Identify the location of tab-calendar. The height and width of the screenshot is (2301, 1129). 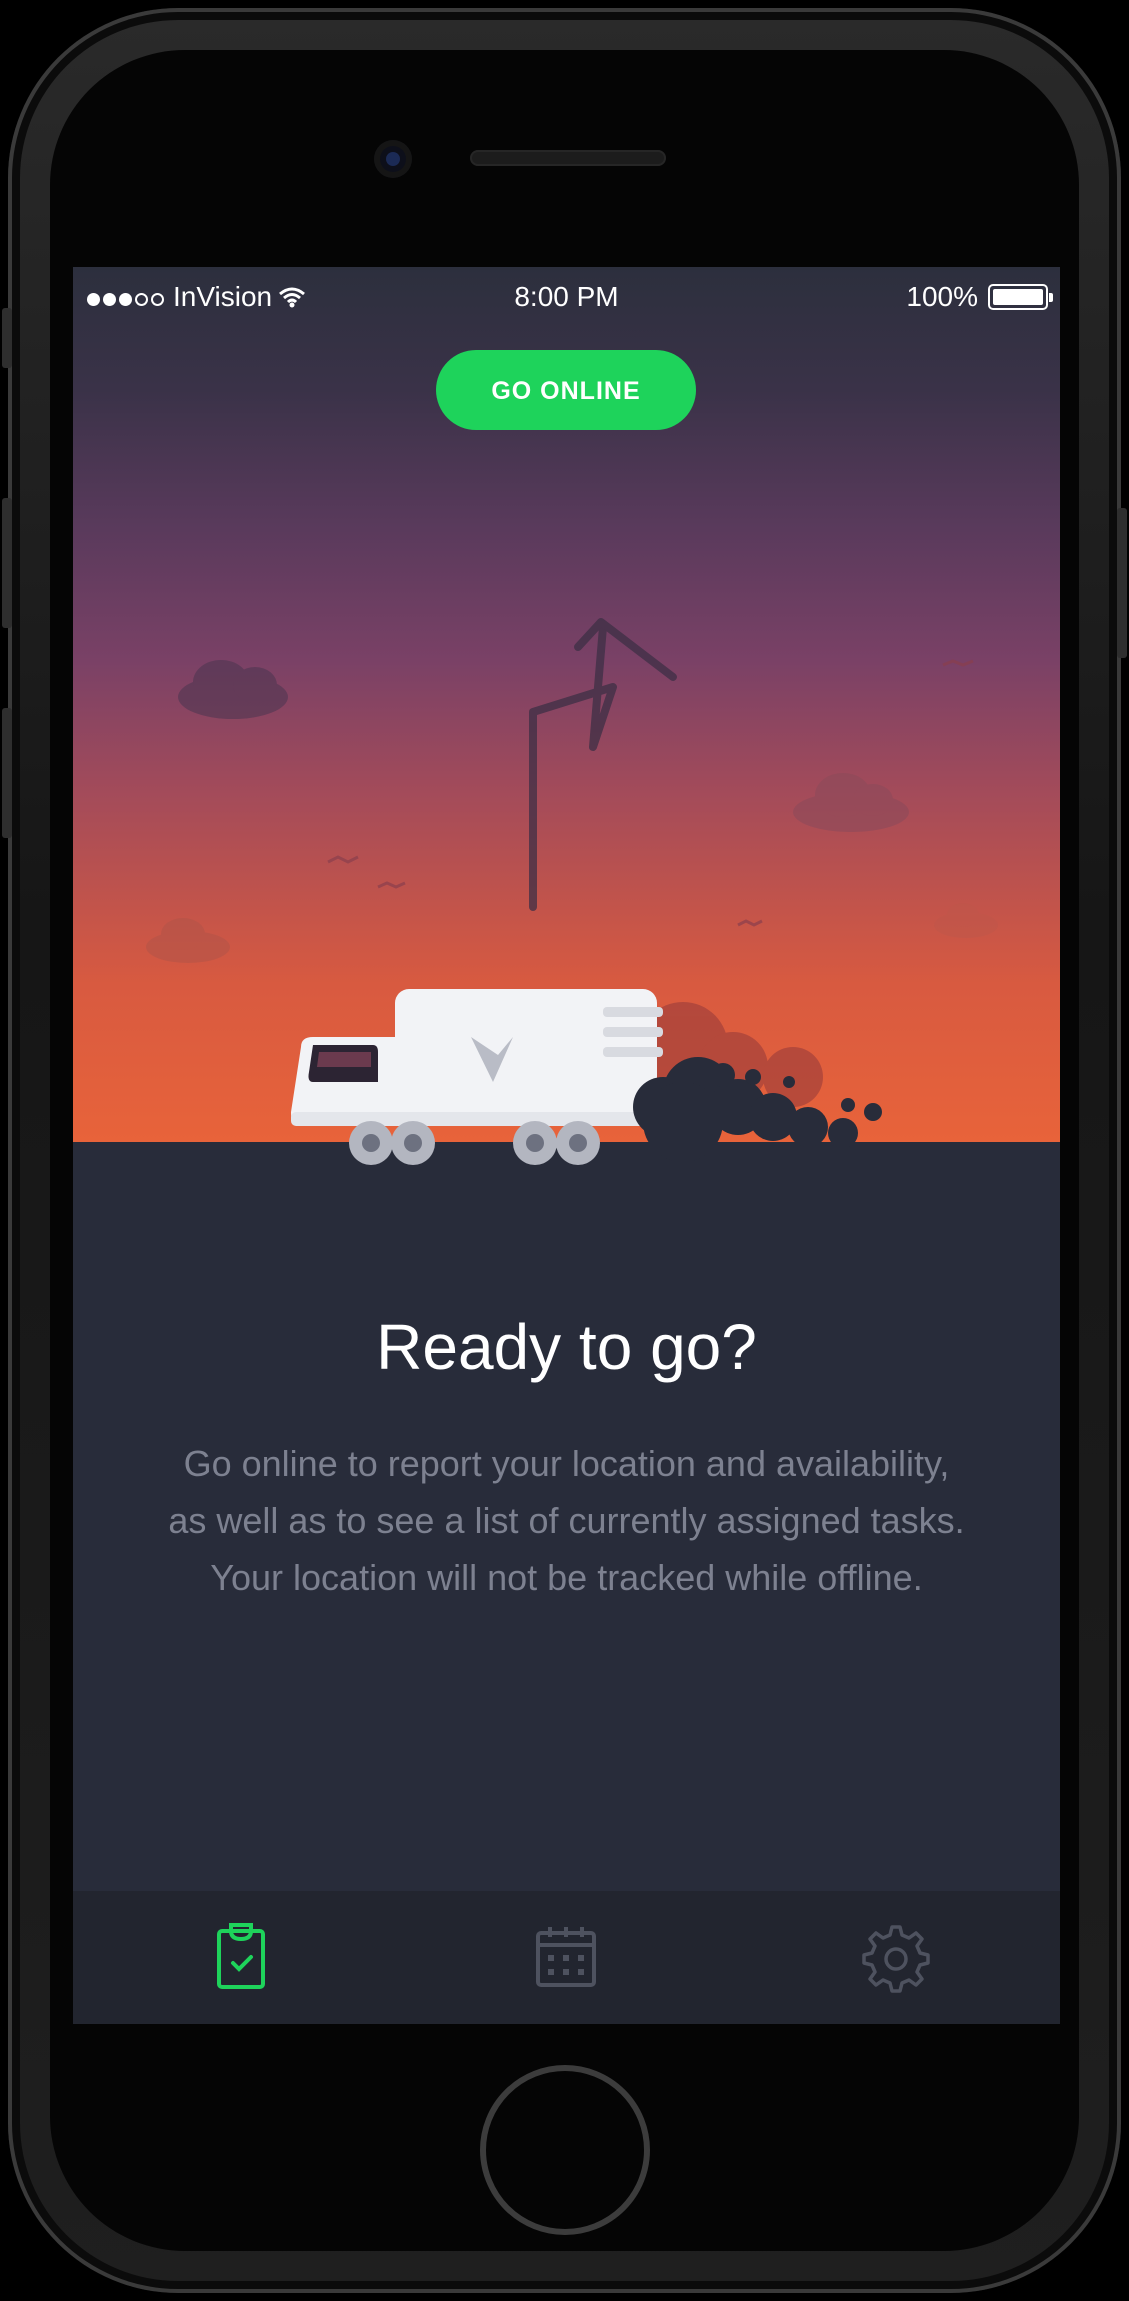
(566, 1957).